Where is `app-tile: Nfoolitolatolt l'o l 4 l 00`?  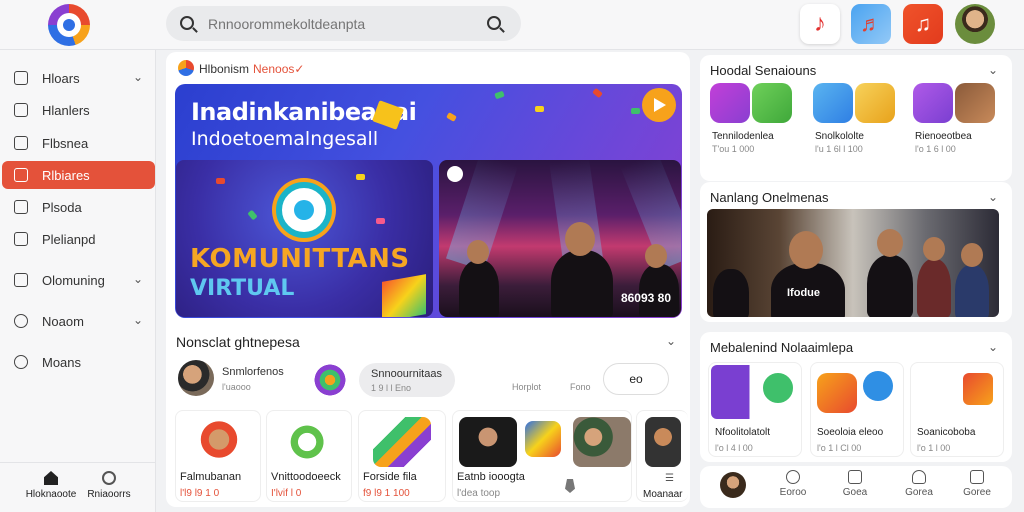
app-tile: Nfoolitolatolt l'o l 4 l 00 is located at coordinates (755, 409).